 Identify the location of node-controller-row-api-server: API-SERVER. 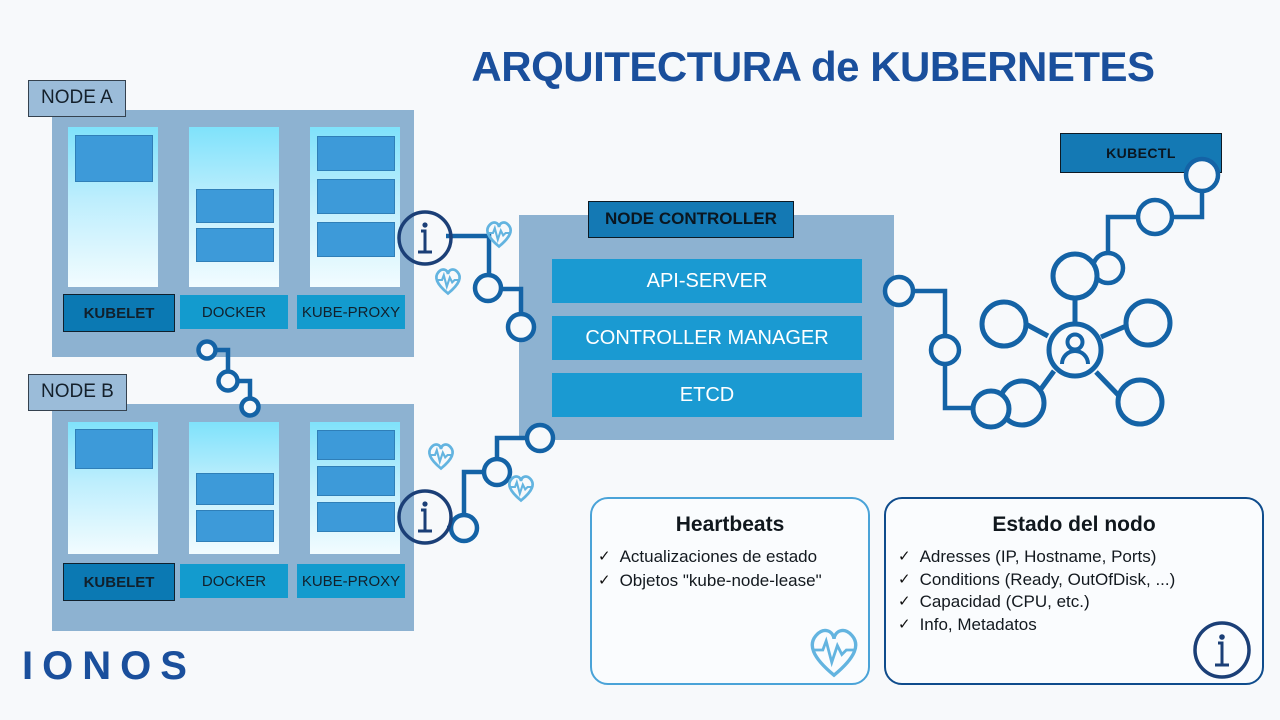
(707, 281).